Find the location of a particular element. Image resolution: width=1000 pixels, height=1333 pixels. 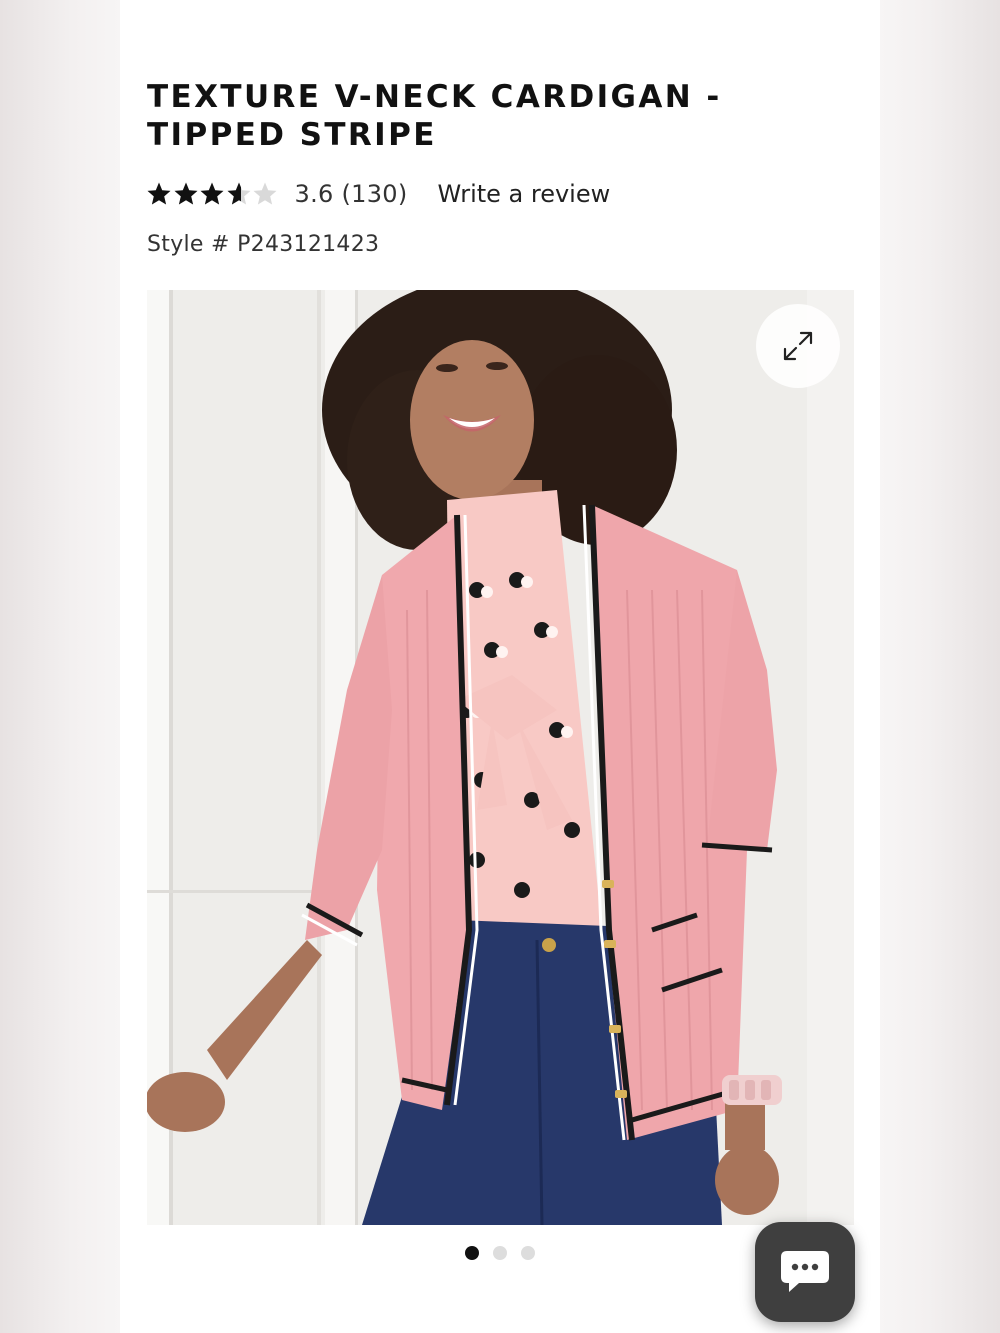

chat-bubble-icon is located at coordinates (805, 1271).